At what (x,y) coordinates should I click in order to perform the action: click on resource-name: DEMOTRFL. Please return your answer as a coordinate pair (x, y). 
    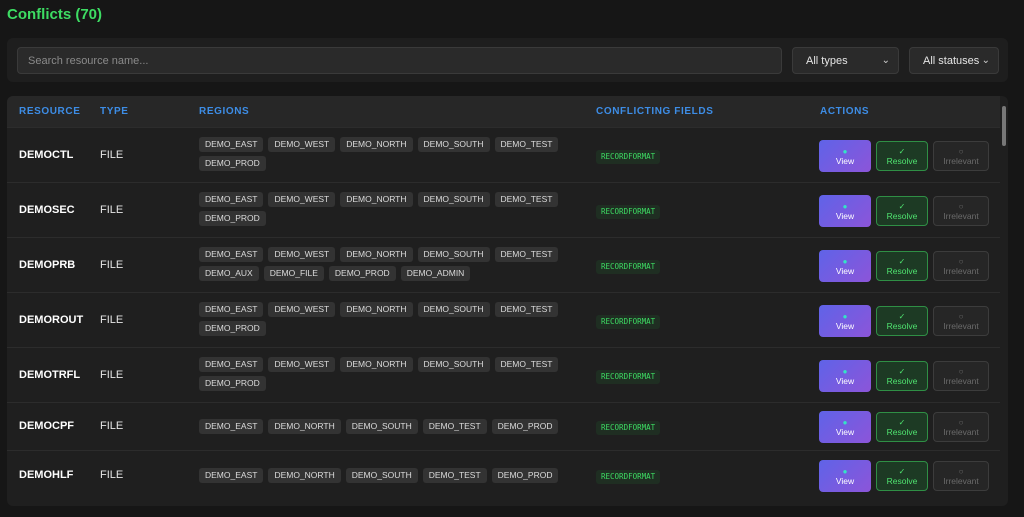
    Looking at the image, I should click on (50, 375).